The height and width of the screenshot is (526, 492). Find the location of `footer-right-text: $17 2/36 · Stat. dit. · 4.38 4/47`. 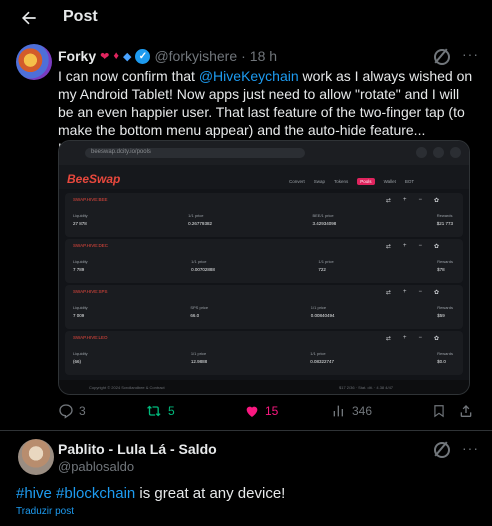

footer-right-text: $17 2/36 · Stat. dit. · 4.38 4/47 is located at coordinates (366, 387).